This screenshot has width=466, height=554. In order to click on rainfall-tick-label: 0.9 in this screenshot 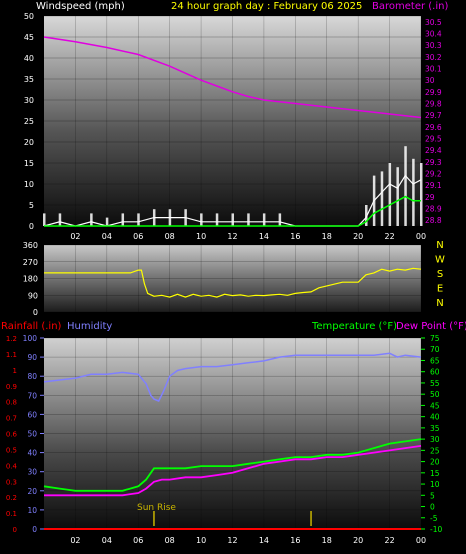, I will do `click(11, 387)`.